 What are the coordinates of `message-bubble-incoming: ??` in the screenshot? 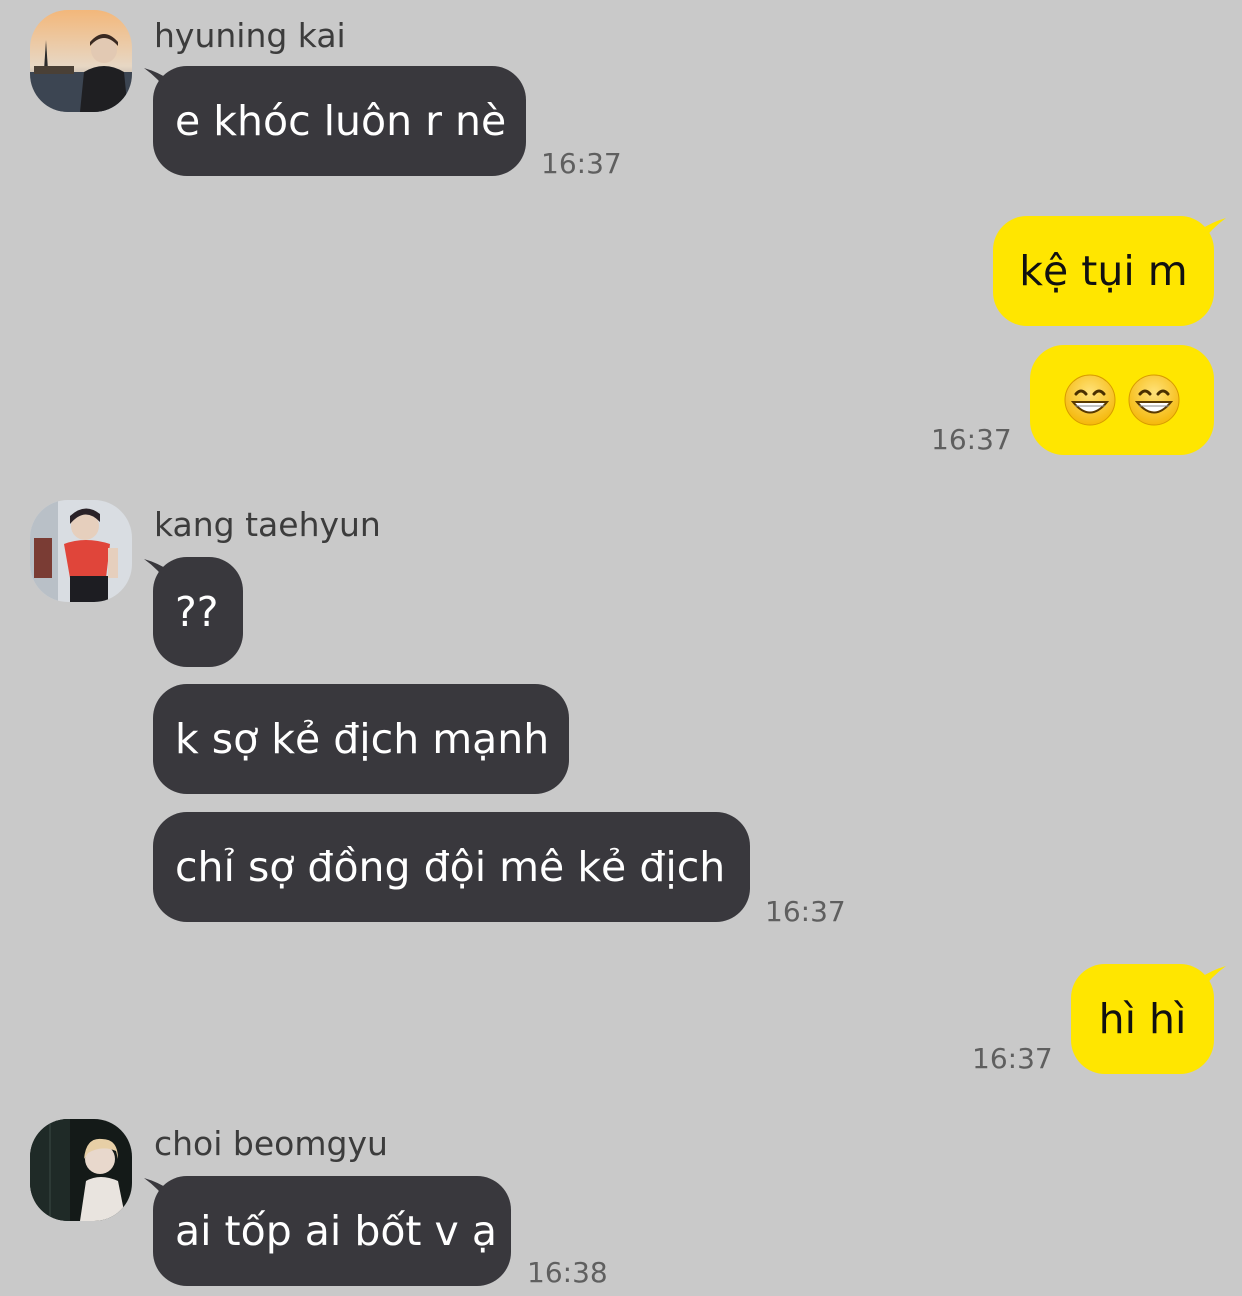 It's located at (198, 612).